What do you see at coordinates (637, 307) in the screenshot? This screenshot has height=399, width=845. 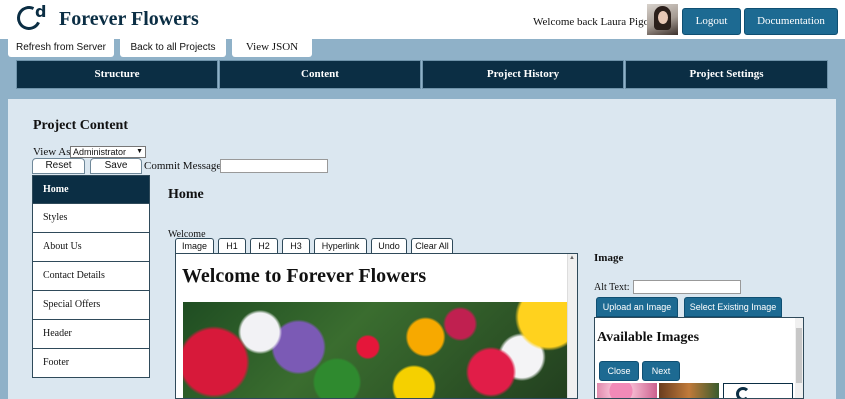 I see `upload-image-button: Upload an Image` at bounding box center [637, 307].